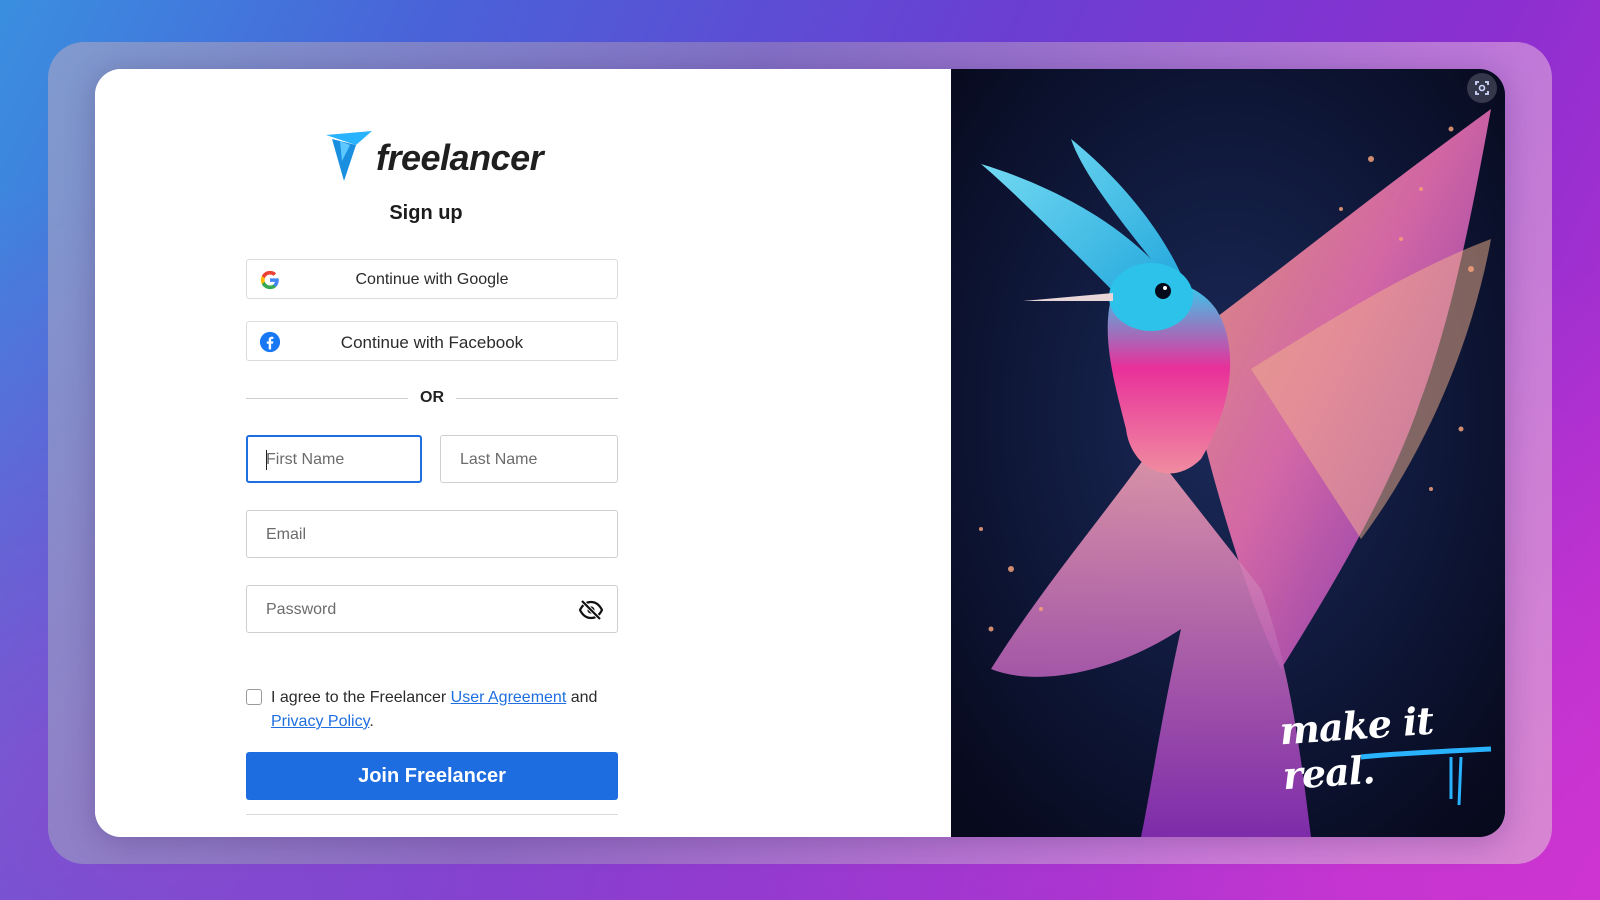 Image resolution: width=1600 pixels, height=900 pixels. I want to click on screenshot-scan-button, so click(1482, 88).